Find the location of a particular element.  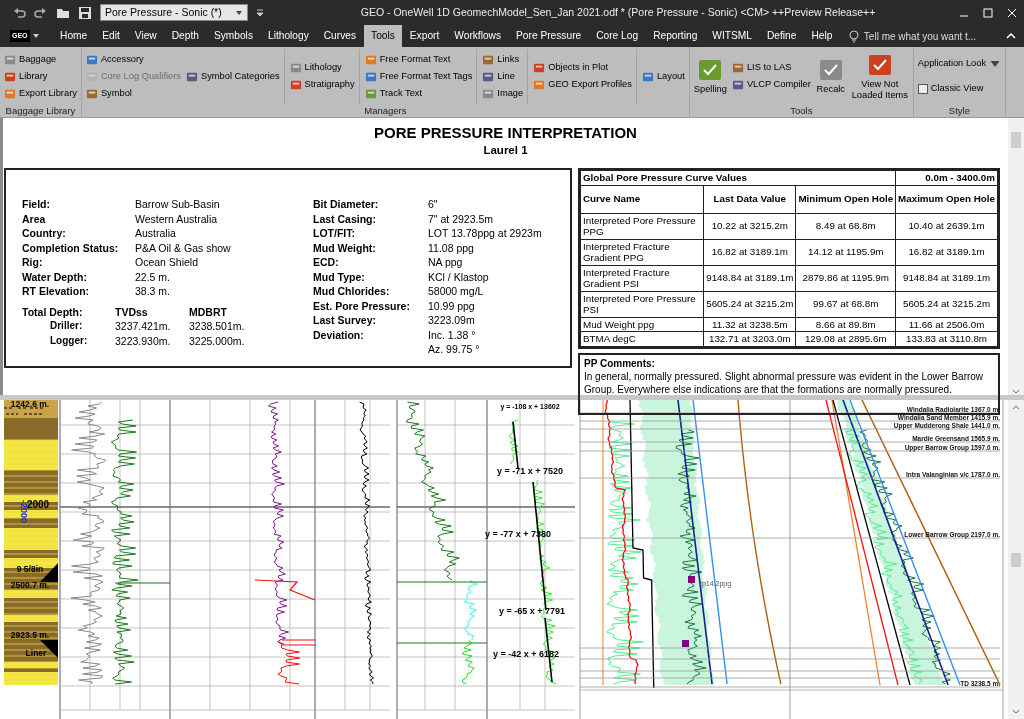

well-name: Laurel 1 is located at coordinates (505, 150).